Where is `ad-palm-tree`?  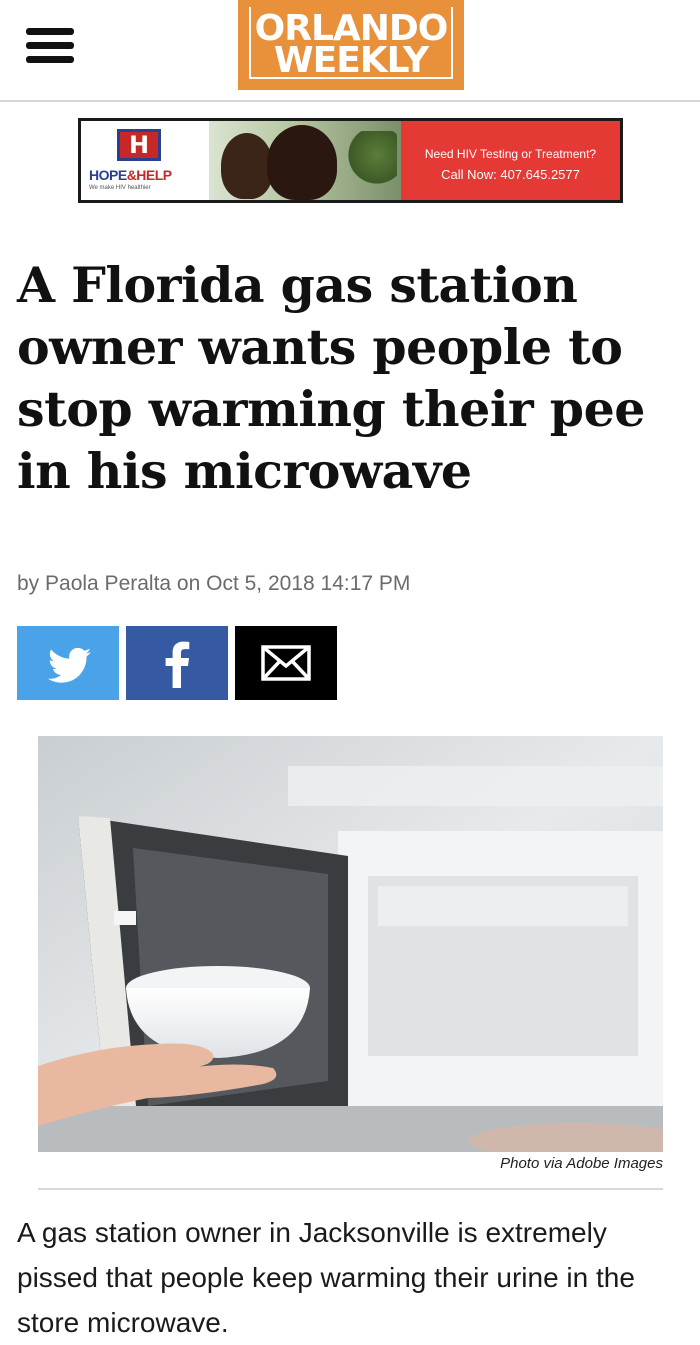 ad-palm-tree is located at coordinates (372, 161).